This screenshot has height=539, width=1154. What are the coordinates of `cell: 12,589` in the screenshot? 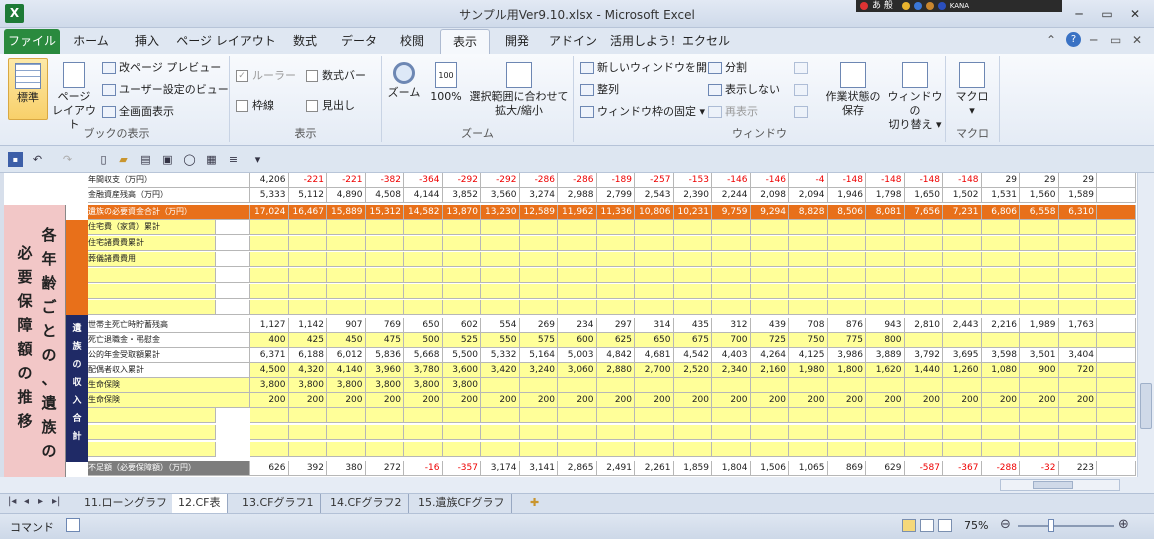 It's located at (538, 212).